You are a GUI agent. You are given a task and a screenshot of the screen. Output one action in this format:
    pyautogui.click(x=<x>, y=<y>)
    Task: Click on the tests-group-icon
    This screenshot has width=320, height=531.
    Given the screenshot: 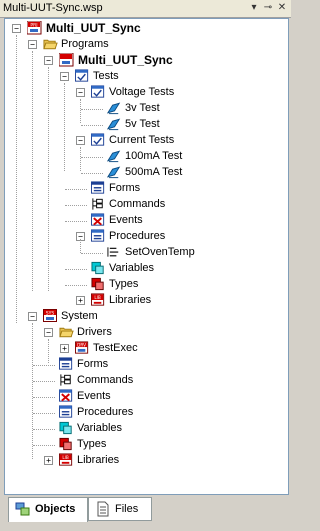 What is the action you would take?
    pyautogui.click(x=98, y=139)
    